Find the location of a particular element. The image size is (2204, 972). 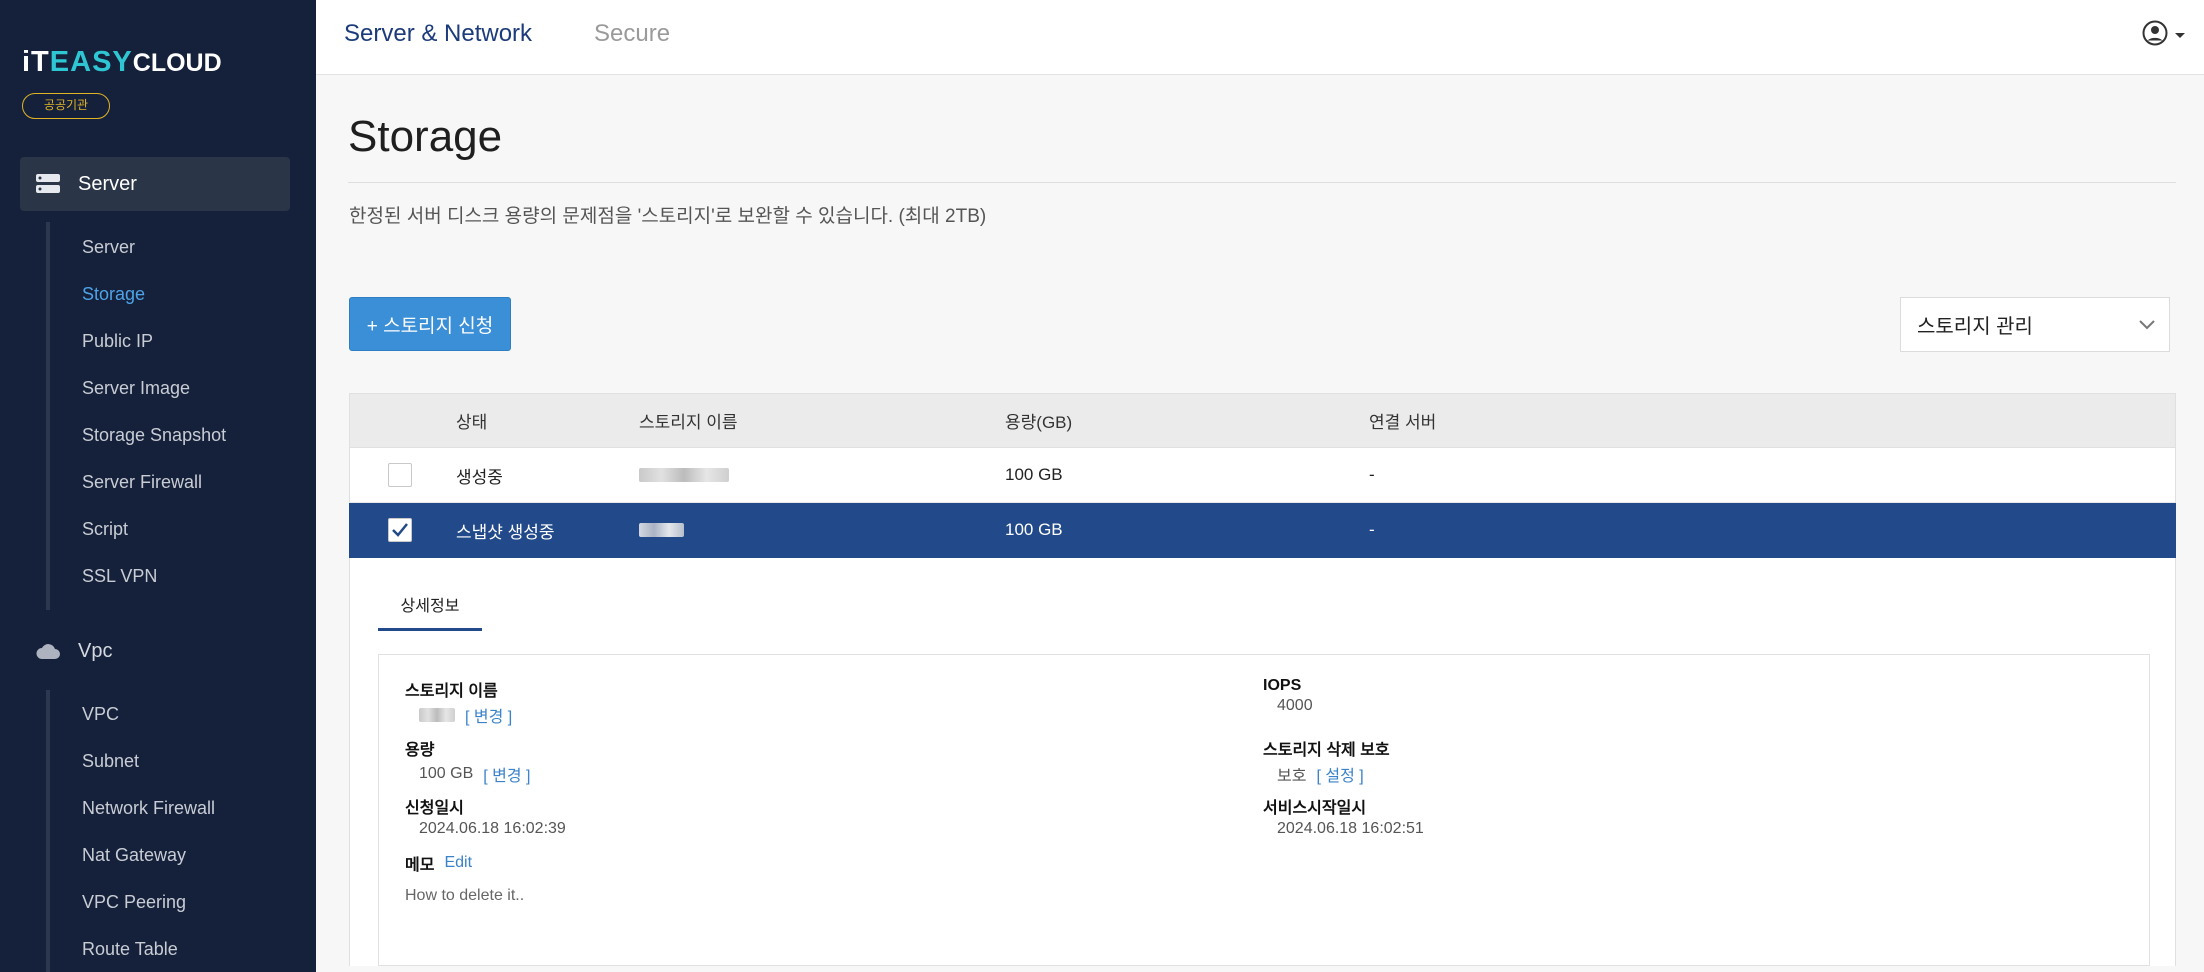

service-start-value: 2024.06.18 16:02:51 is located at coordinates (1350, 828).